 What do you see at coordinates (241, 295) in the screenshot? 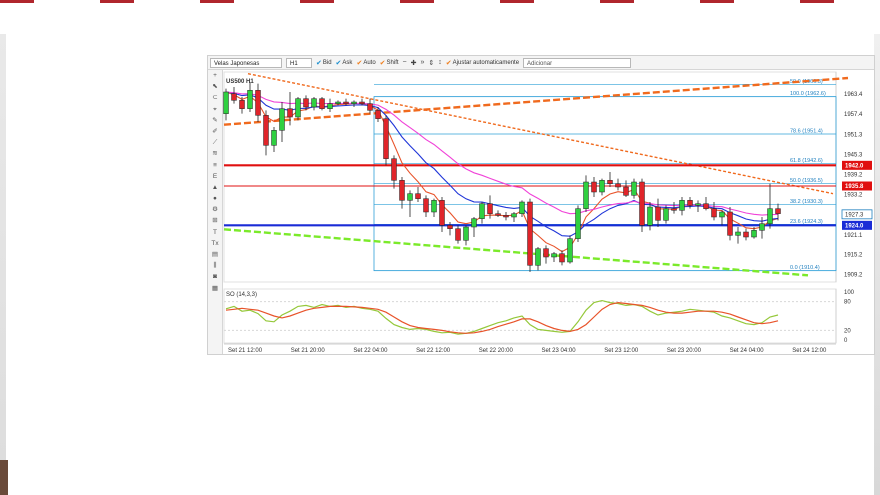
I see `stochastic-label: SO (14,3,3)` at bounding box center [241, 295].